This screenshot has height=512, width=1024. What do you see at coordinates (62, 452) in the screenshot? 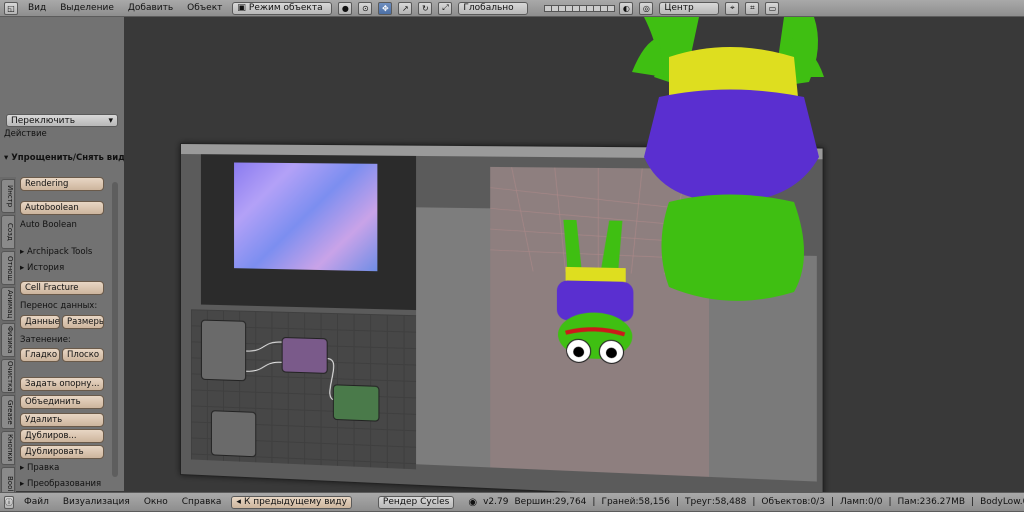
I see `duplicate-button: Дублировать` at bounding box center [62, 452].